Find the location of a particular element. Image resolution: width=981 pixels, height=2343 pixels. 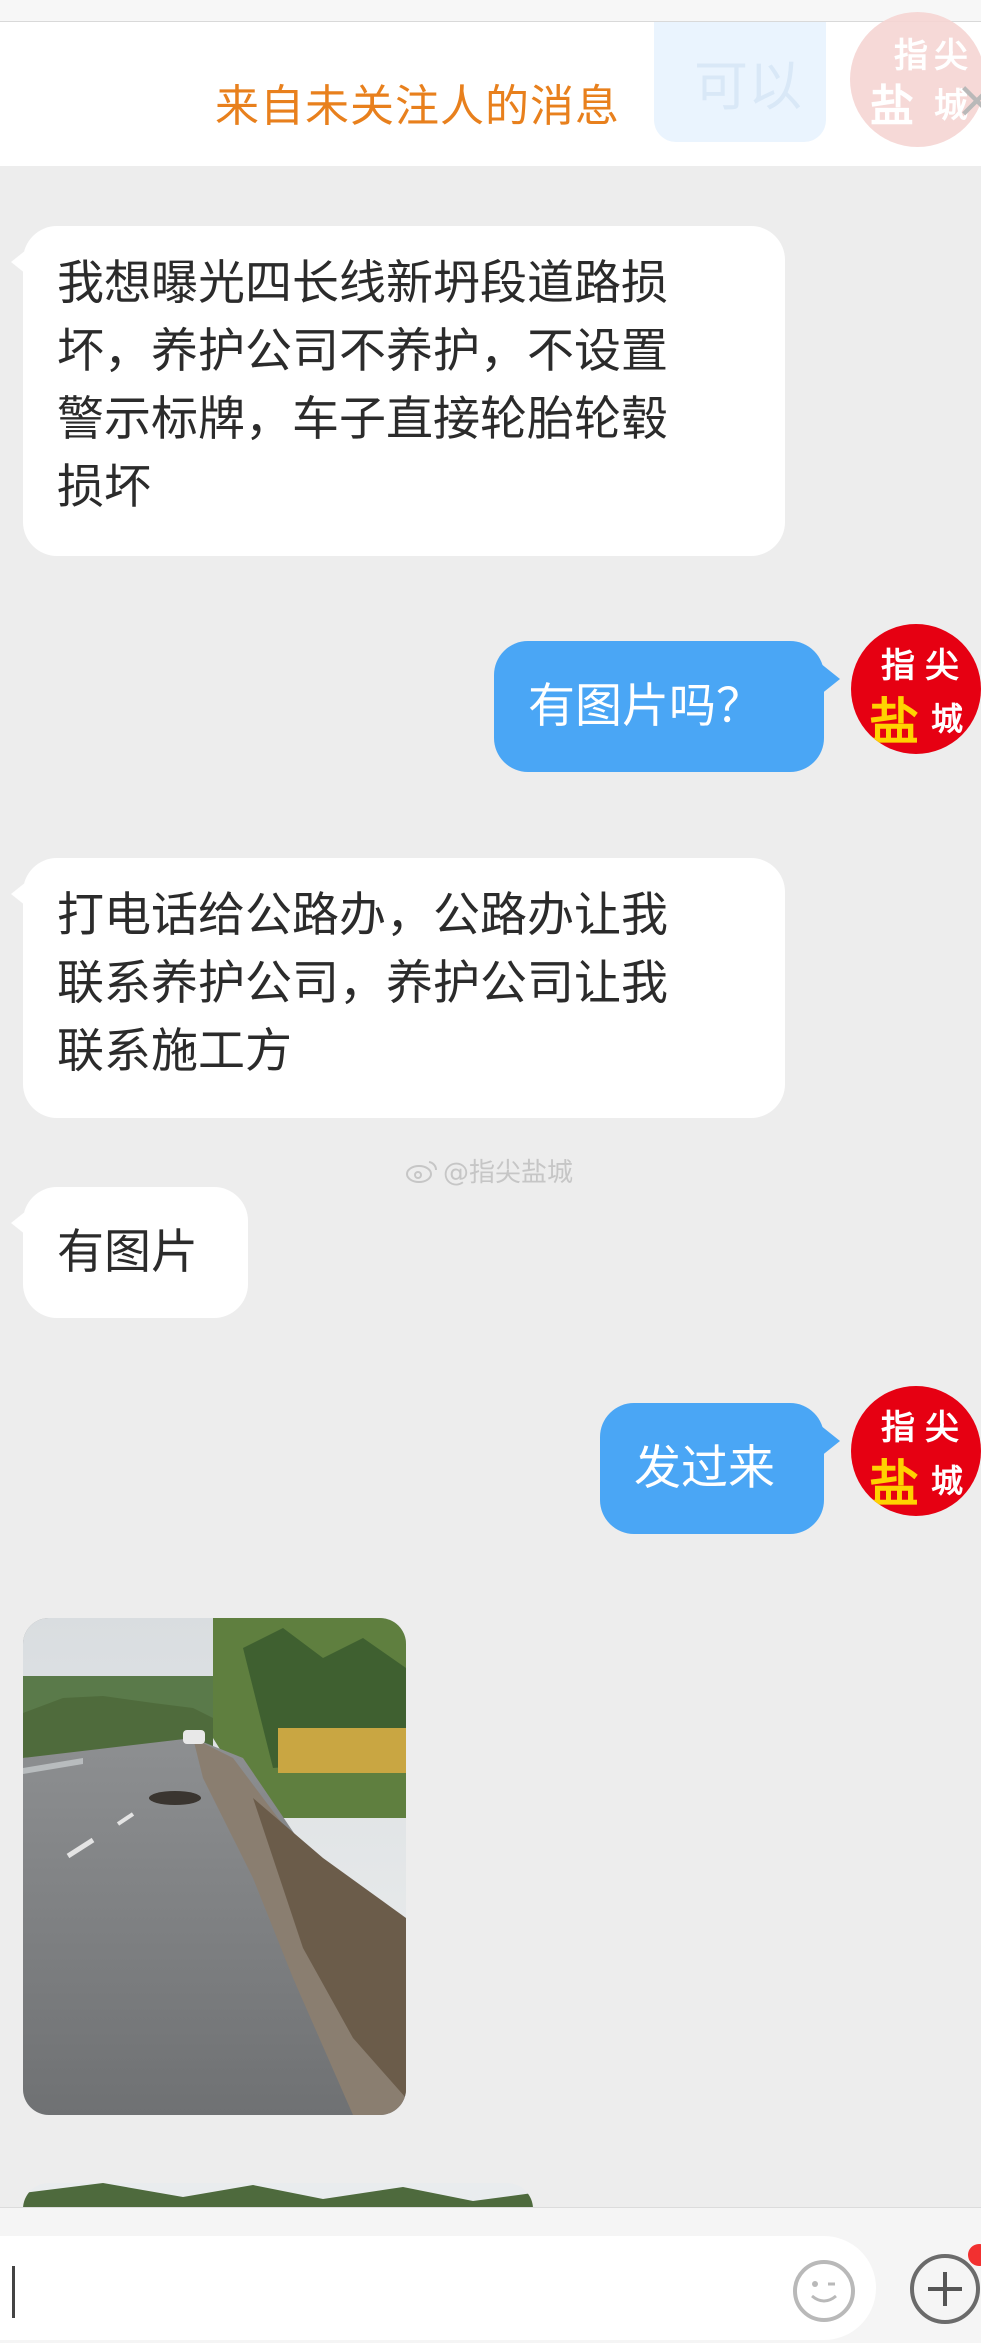

text-caret is located at coordinates (13, 2292).